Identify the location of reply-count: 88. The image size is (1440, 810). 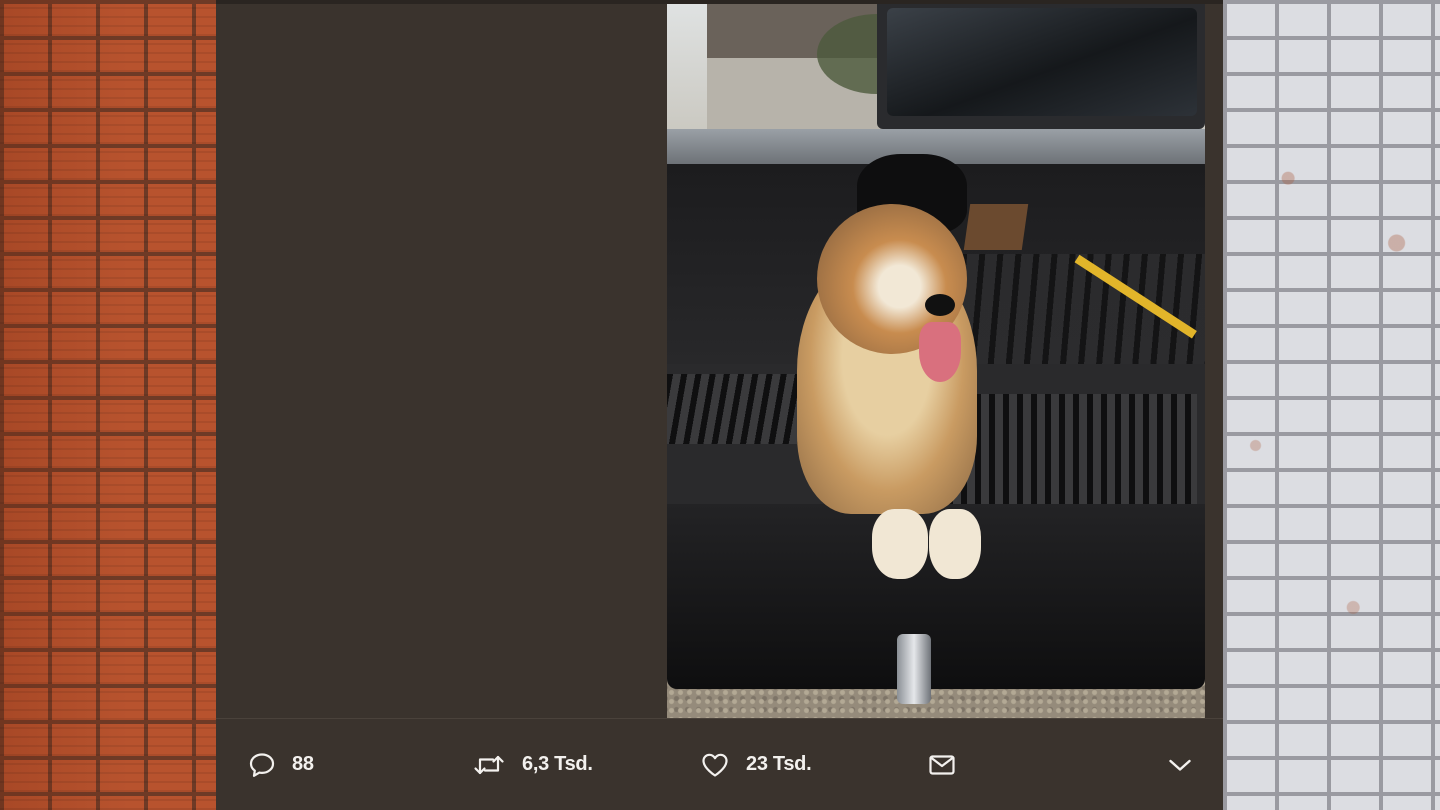
(303, 764).